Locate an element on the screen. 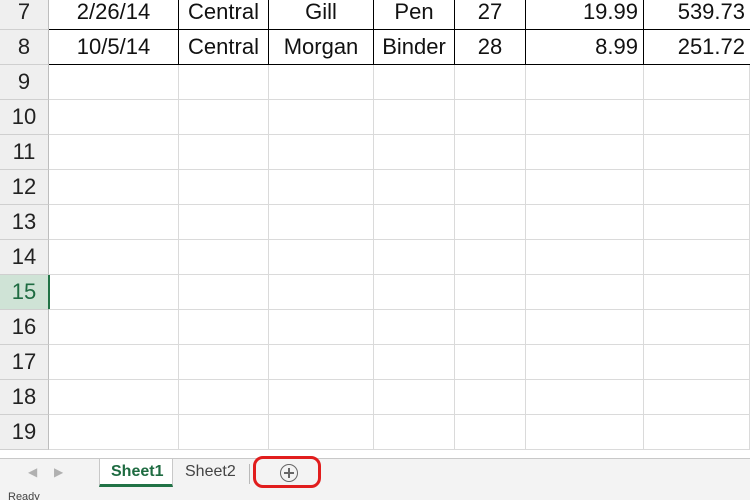 This screenshot has height=500, width=750. table-row: 9 is located at coordinates (375, 82).